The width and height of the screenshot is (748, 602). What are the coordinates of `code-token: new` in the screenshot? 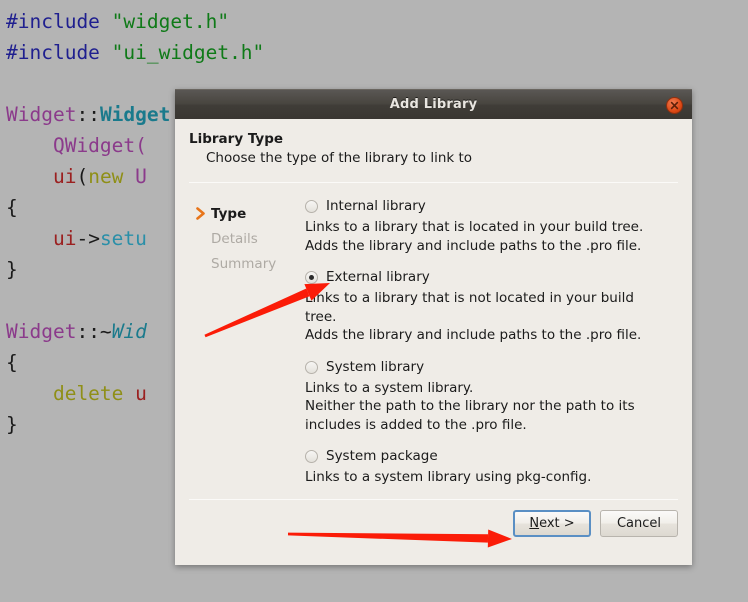 It's located at (112, 176).